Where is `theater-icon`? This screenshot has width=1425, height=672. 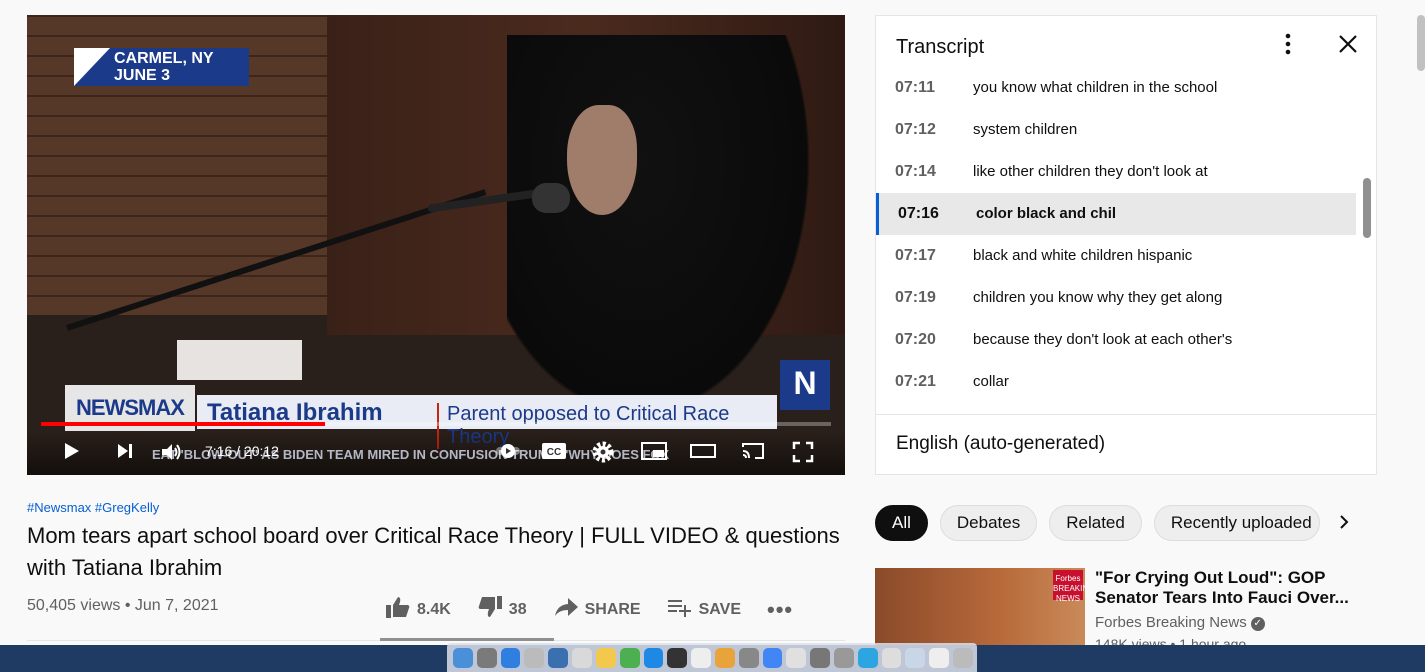
theater-icon is located at coordinates (703, 452).